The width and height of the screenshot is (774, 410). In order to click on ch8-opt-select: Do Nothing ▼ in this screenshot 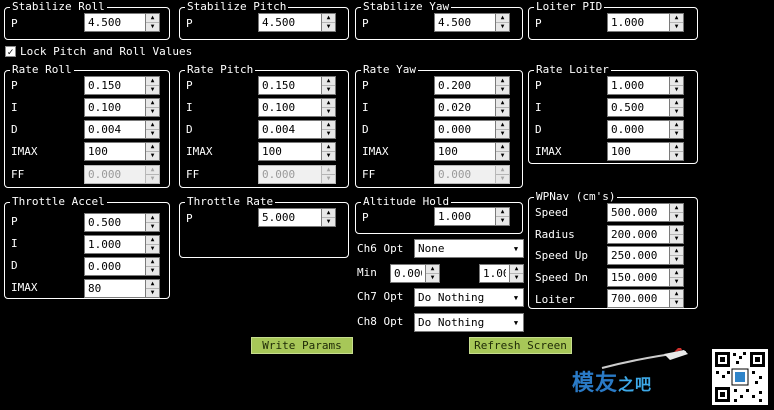, I will do `click(469, 322)`.